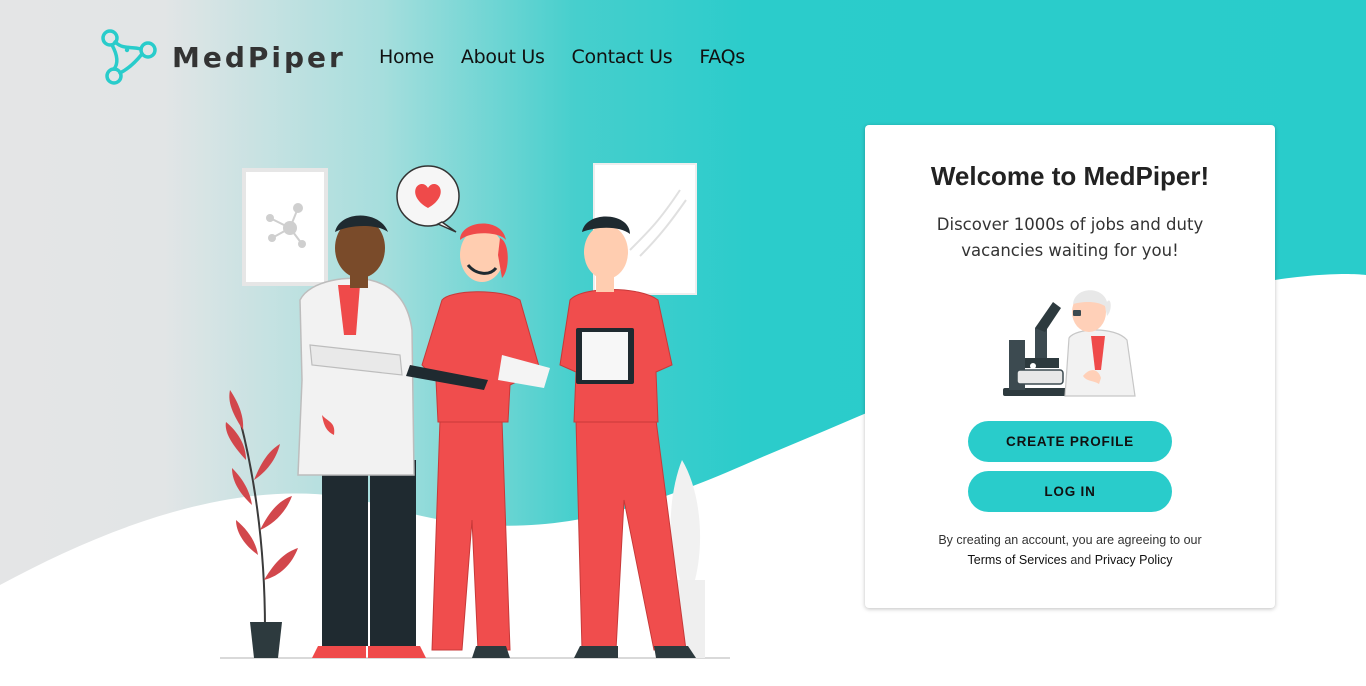 The image size is (1366, 686). I want to click on brand-logo: MedPiper, so click(223, 57).